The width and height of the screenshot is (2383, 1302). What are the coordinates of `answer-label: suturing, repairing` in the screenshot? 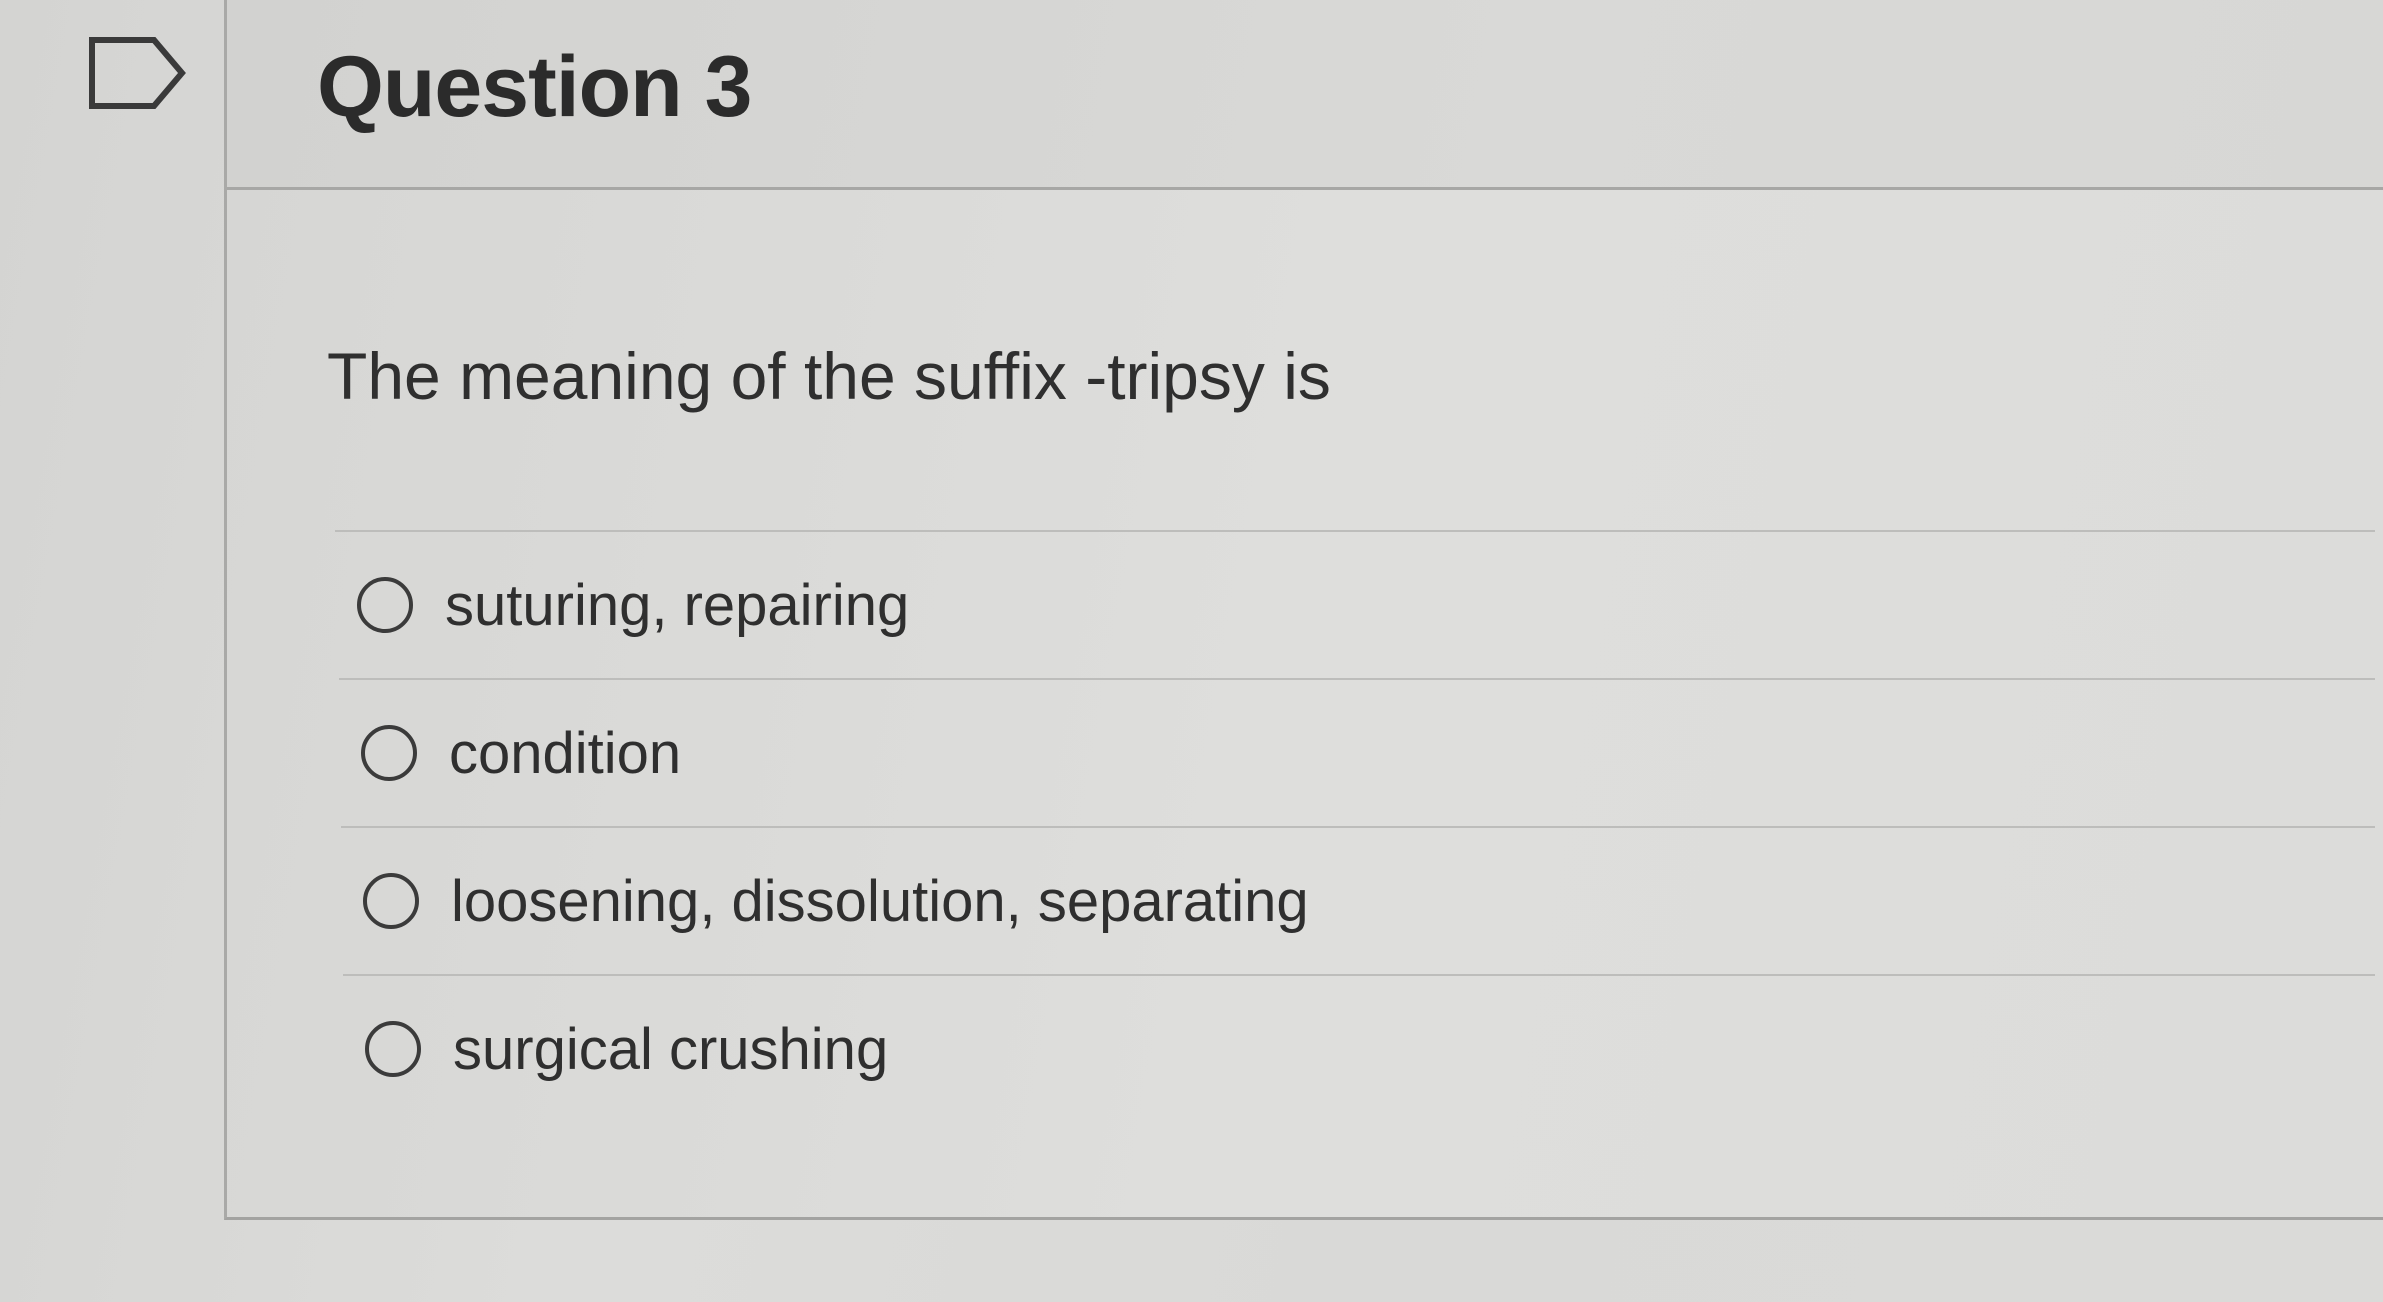 It's located at (677, 605).